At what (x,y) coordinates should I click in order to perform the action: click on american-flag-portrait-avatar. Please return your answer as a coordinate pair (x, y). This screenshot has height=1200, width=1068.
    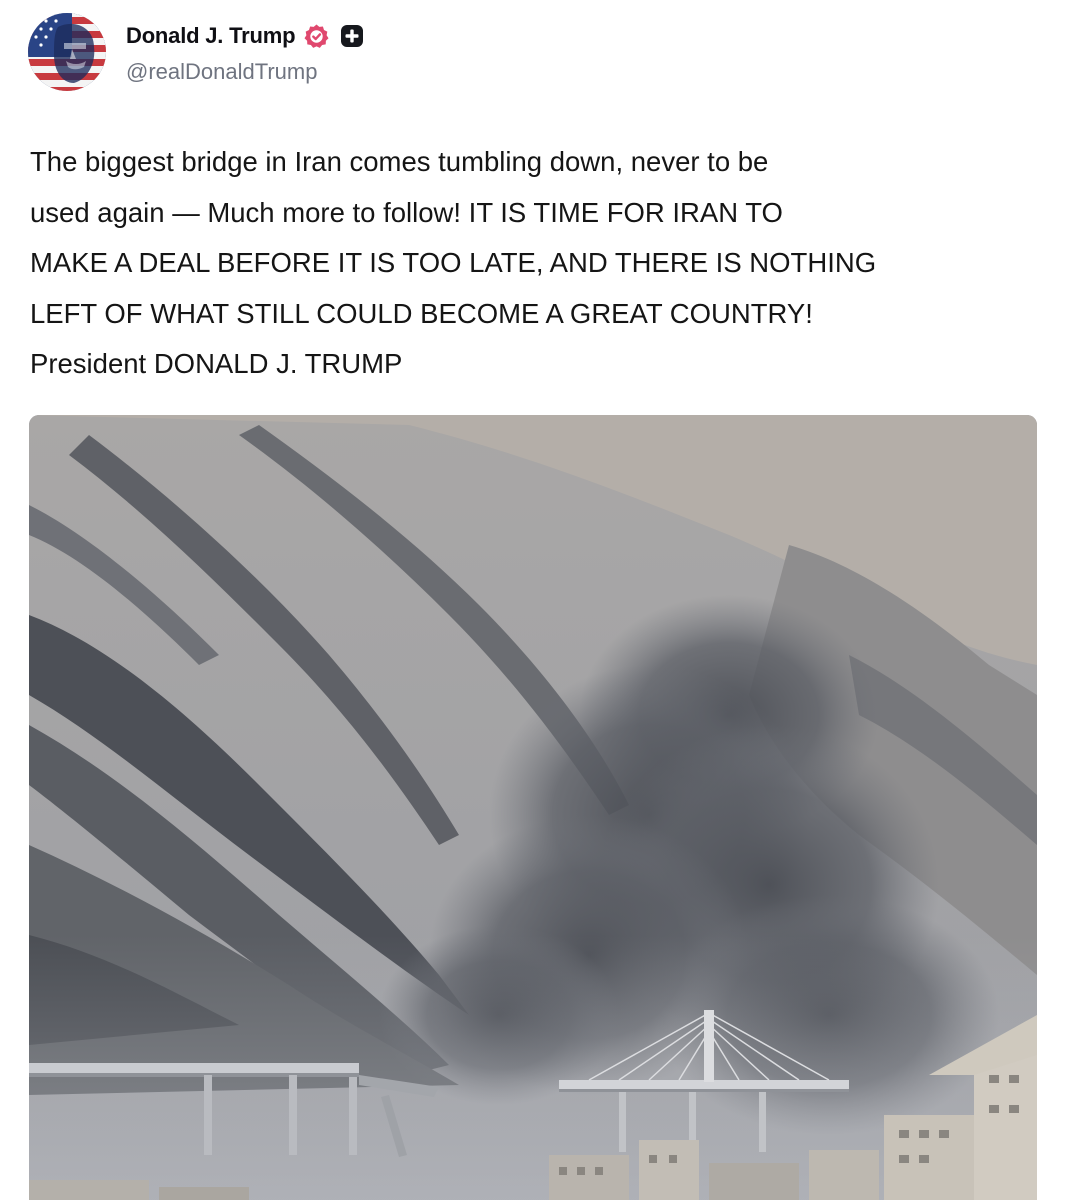
    Looking at the image, I should click on (67, 52).